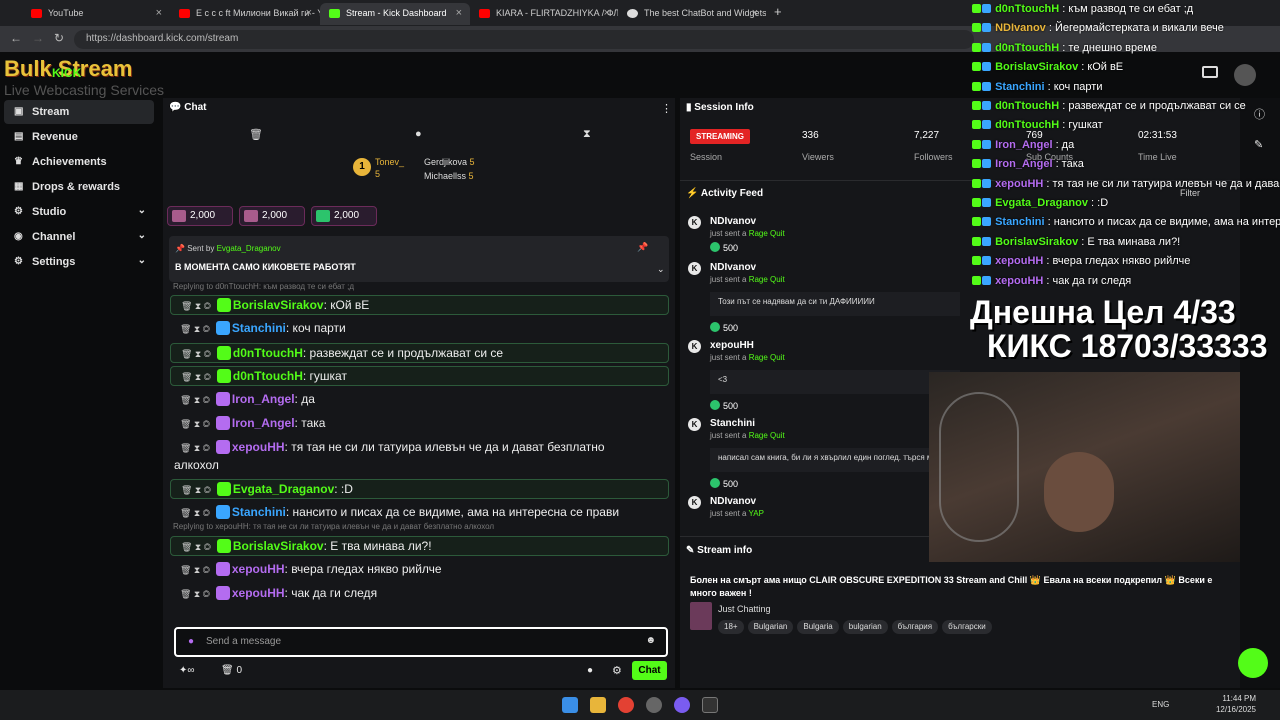 The width and height of the screenshot is (1280, 720). Describe the element at coordinates (1232, 709) in the screenshot. I see `clock-date: 12/16/2025` at that location.